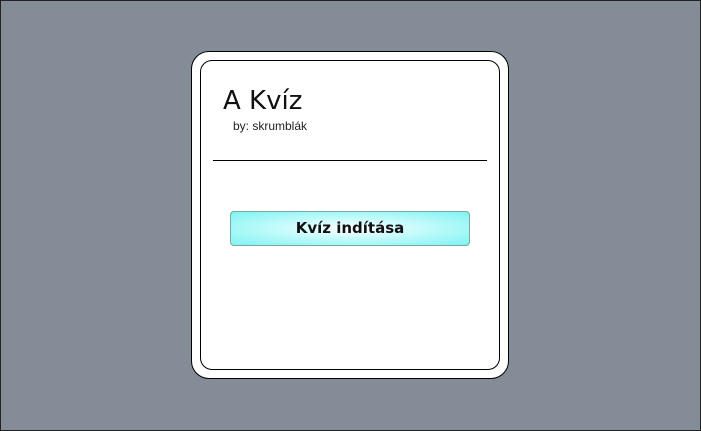  Describe the element at coordinates (350, 228) in the screenshot. I see `start-quiz-button: Kvíz indítása` at that location.